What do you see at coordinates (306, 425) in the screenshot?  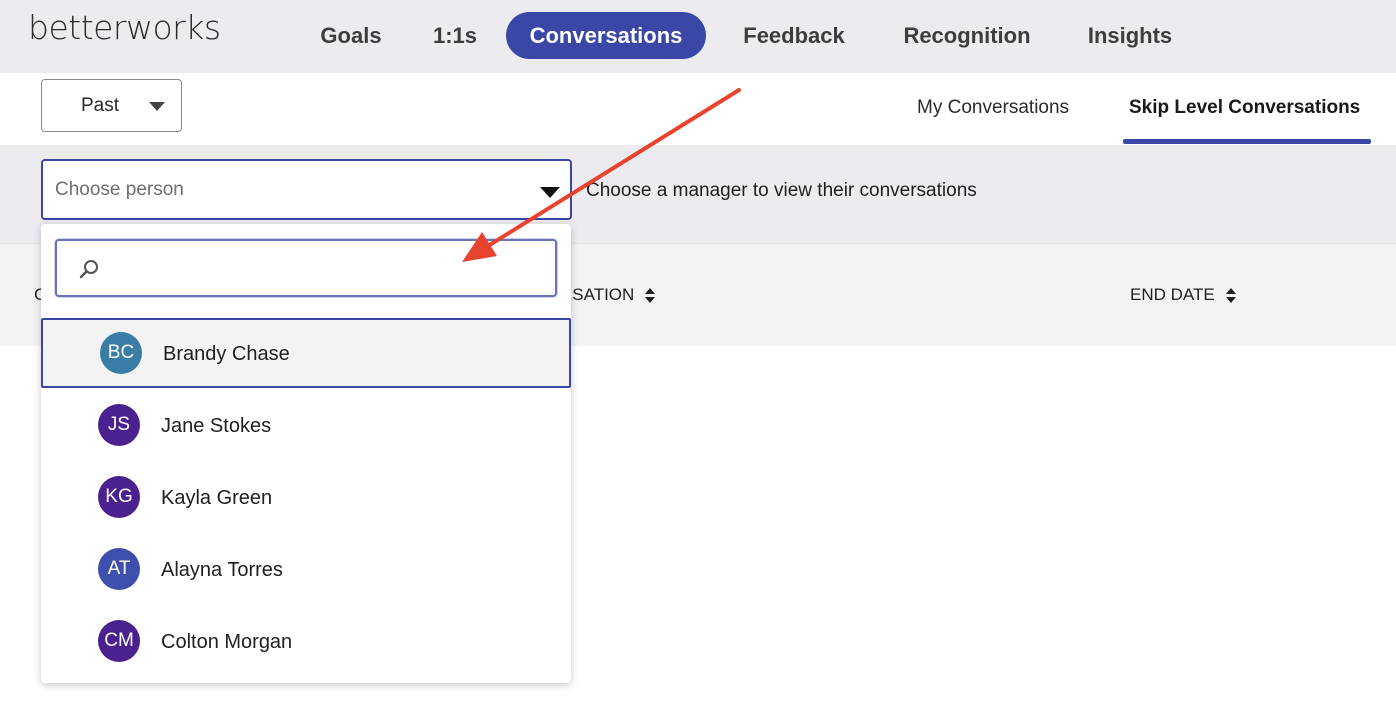 I see `person-option-jane-stokes: JS Jane Stokes` at bounding box center [306, 425].